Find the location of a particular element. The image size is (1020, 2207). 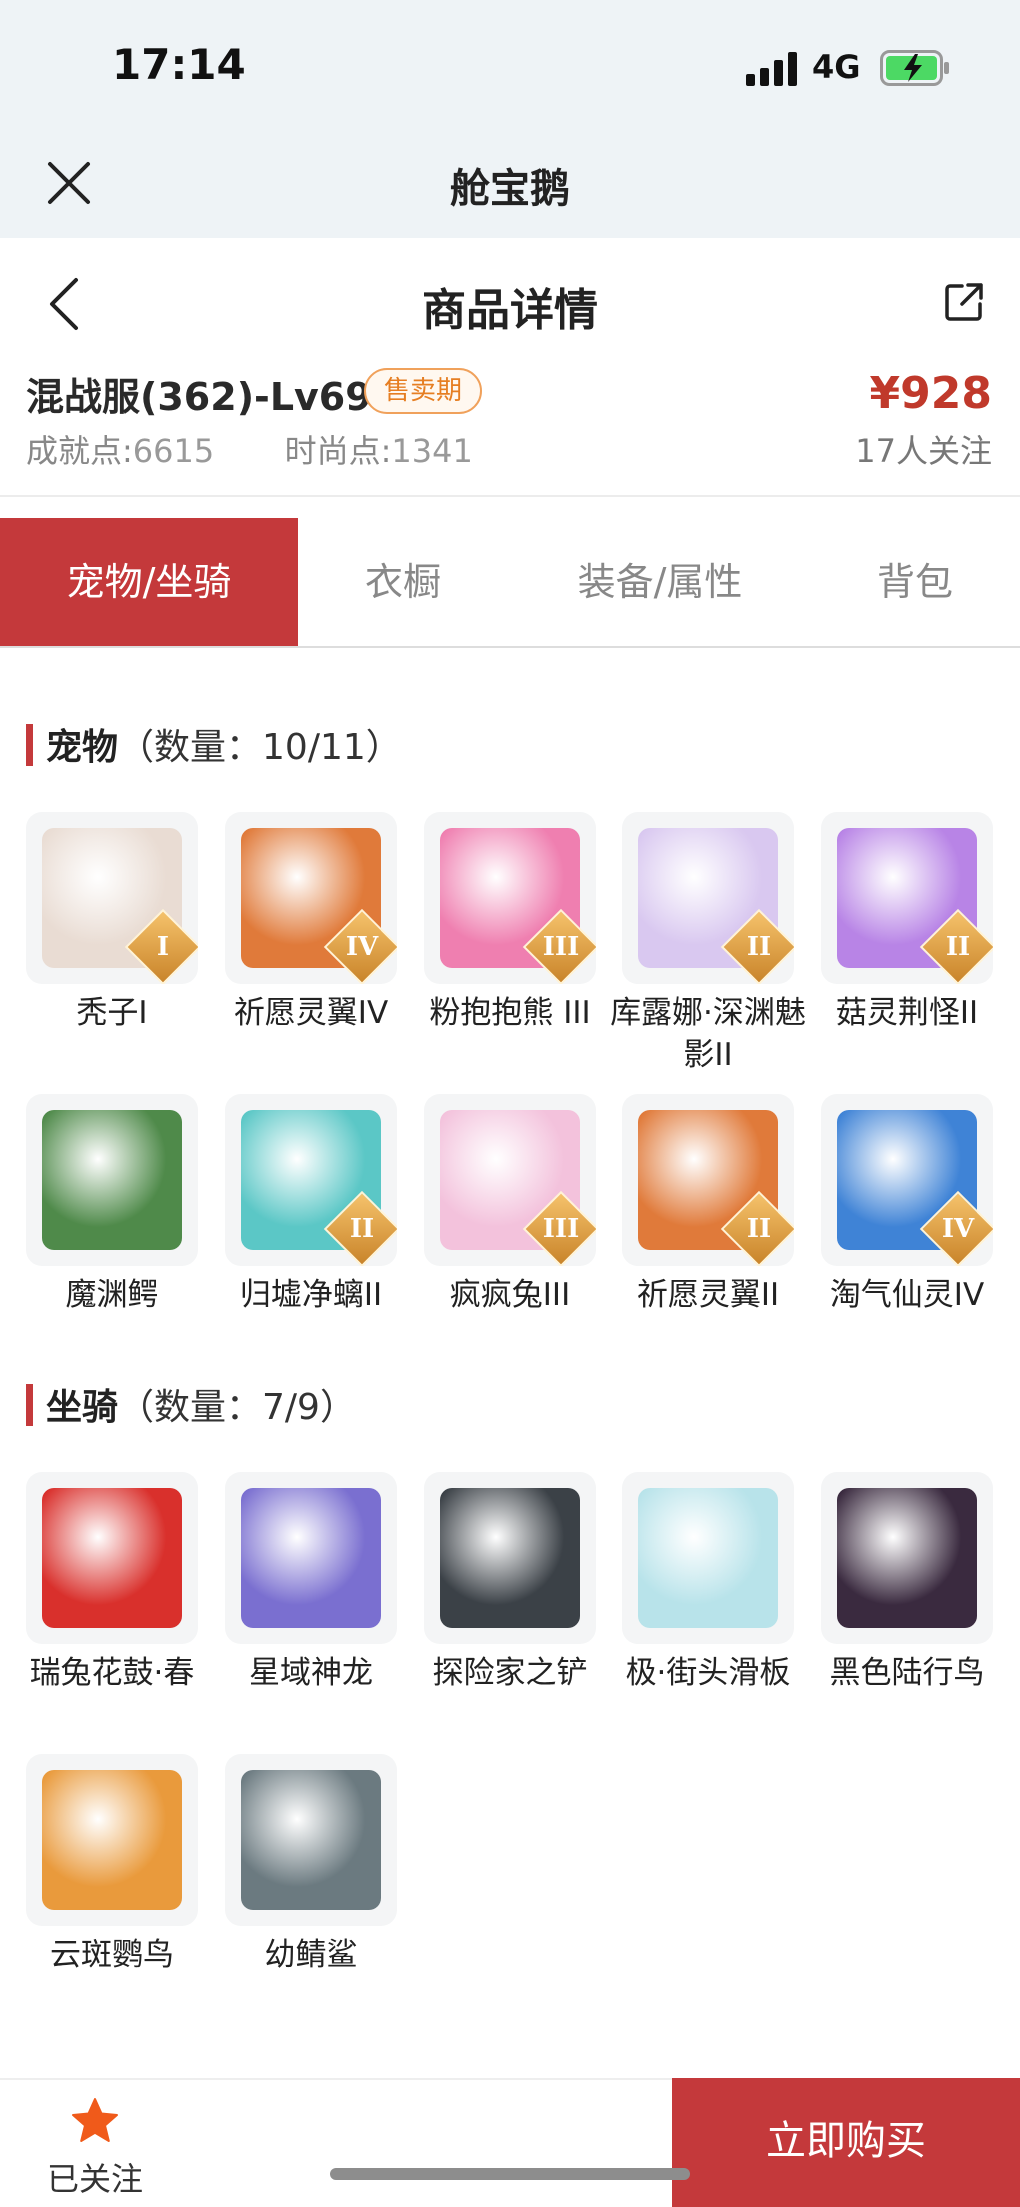

item-label: 祈愿灵翼II is located at coordinates (708, 1295).